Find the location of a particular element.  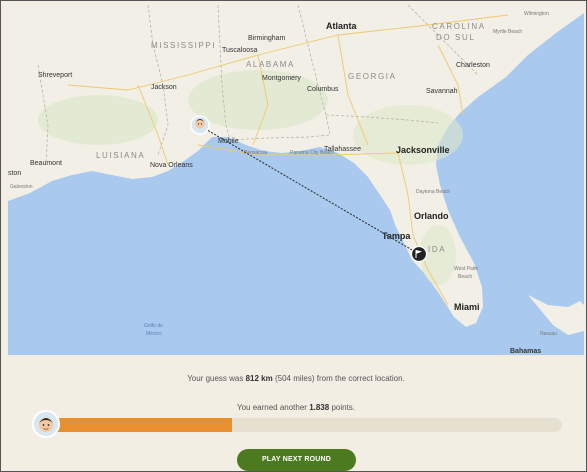

score-progress-bar is located at coordinates (305, 425).